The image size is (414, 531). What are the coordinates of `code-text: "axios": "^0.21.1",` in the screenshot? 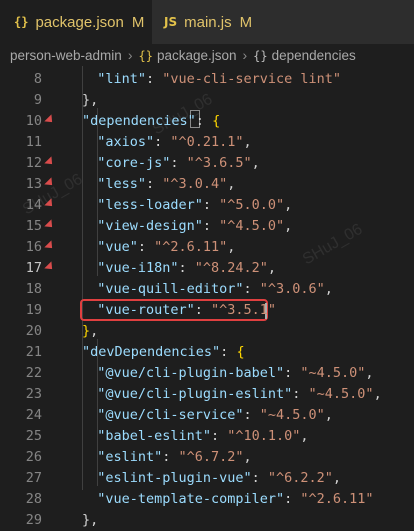 It's located at (174, 142).